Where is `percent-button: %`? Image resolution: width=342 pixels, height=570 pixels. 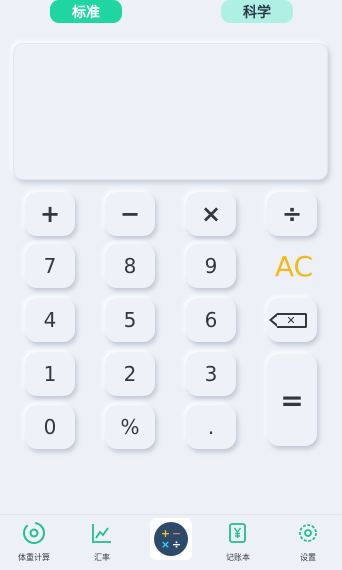 percent-button: % is located at coordinates (130, 427).